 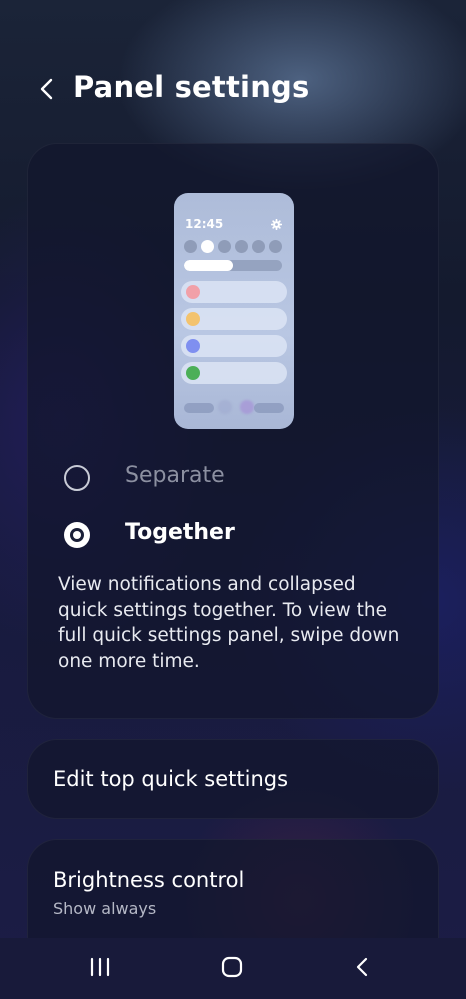 I want to click on chevron-left-icon, so click(x=46, y=89).